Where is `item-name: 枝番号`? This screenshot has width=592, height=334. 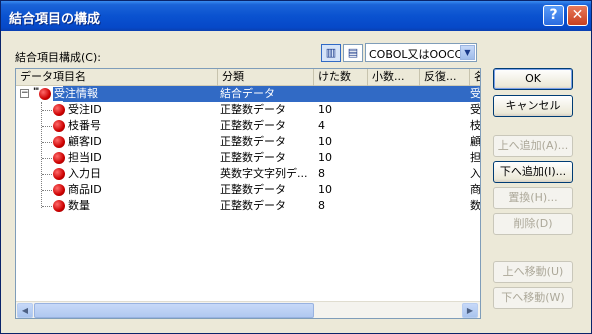
item-name: 枝番号 is located at coordinates (84, 125).